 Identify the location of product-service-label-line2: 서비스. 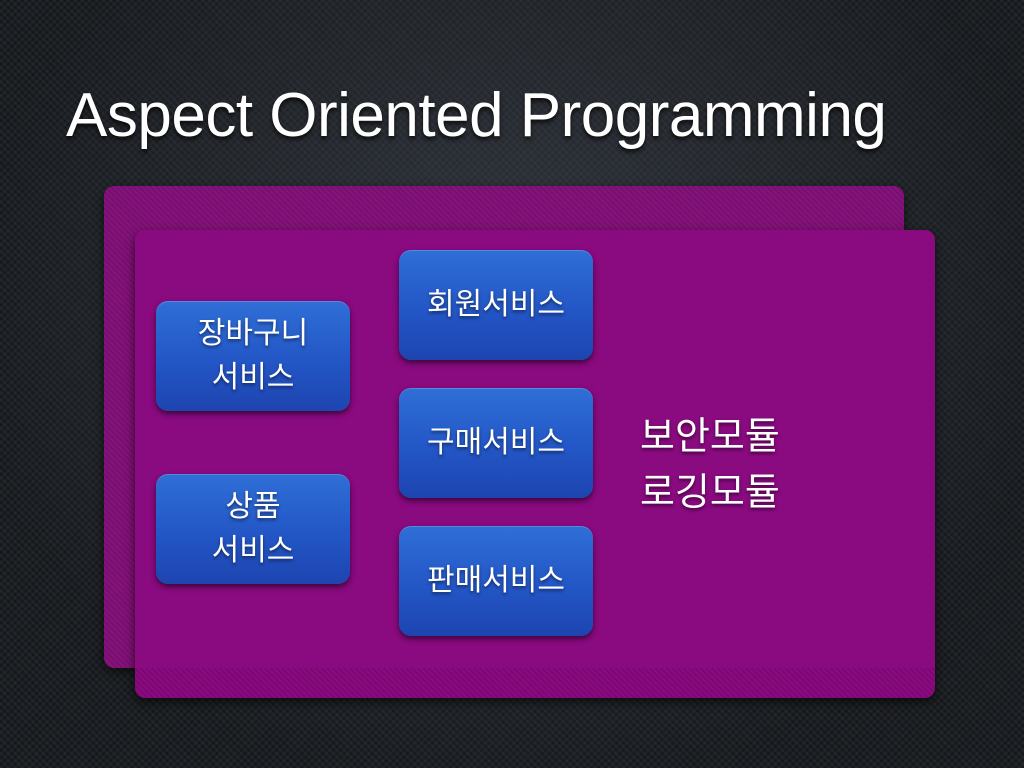
(253, 550).